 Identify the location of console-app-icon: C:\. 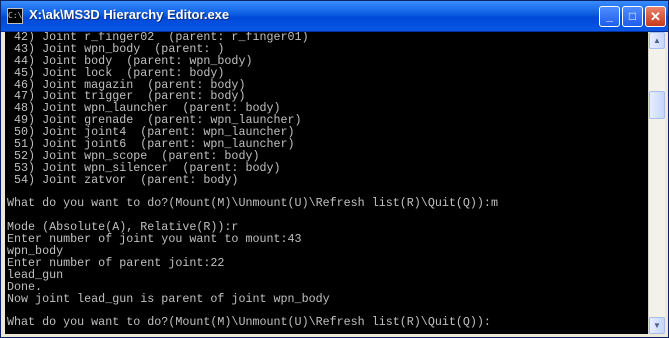
(15, 16).